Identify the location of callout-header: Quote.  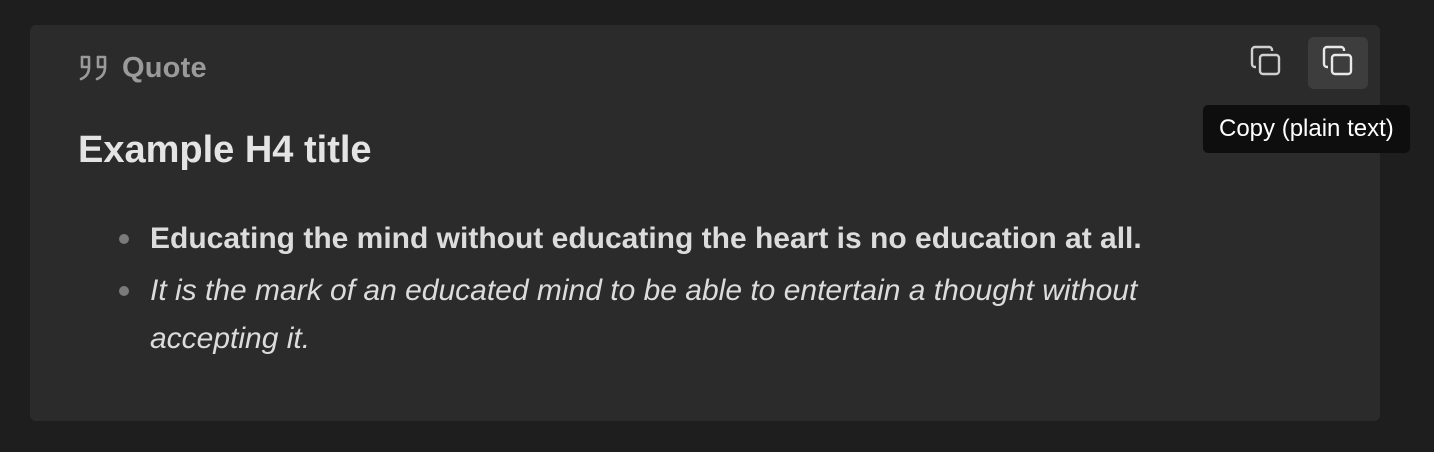
(142, 68).